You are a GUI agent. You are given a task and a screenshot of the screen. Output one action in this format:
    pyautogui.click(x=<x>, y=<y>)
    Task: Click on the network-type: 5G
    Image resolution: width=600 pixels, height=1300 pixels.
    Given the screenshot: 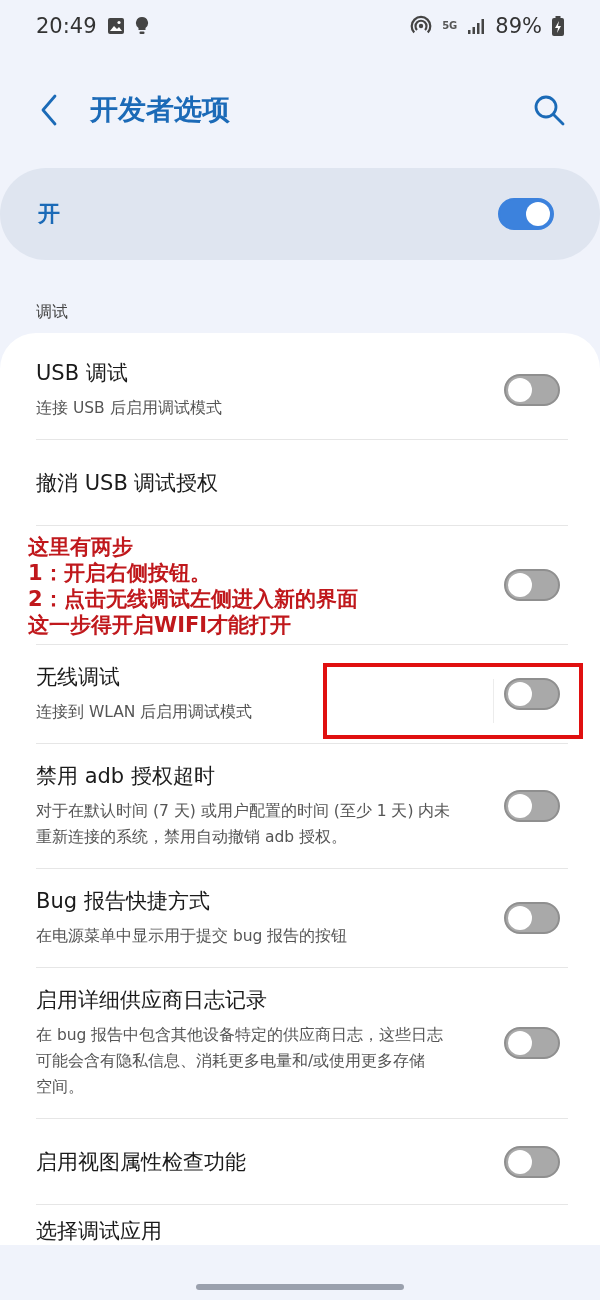 What is the action you would take?
    pyautogui.click(x=450, y=26)
    